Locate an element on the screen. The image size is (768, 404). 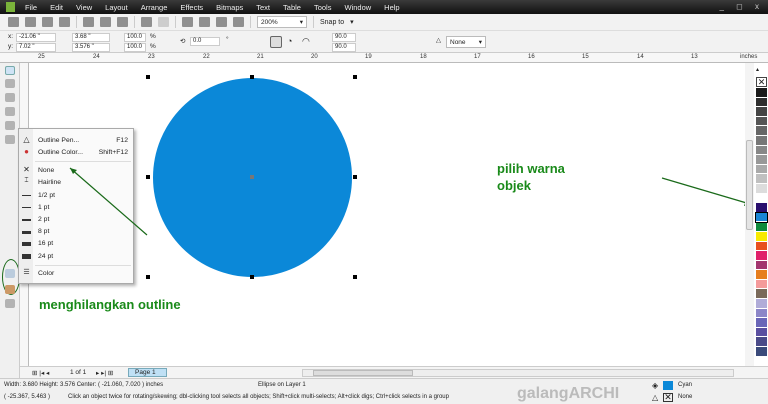
object-info: Ellipse on Layer 1 is located at coordinates (282, 385).